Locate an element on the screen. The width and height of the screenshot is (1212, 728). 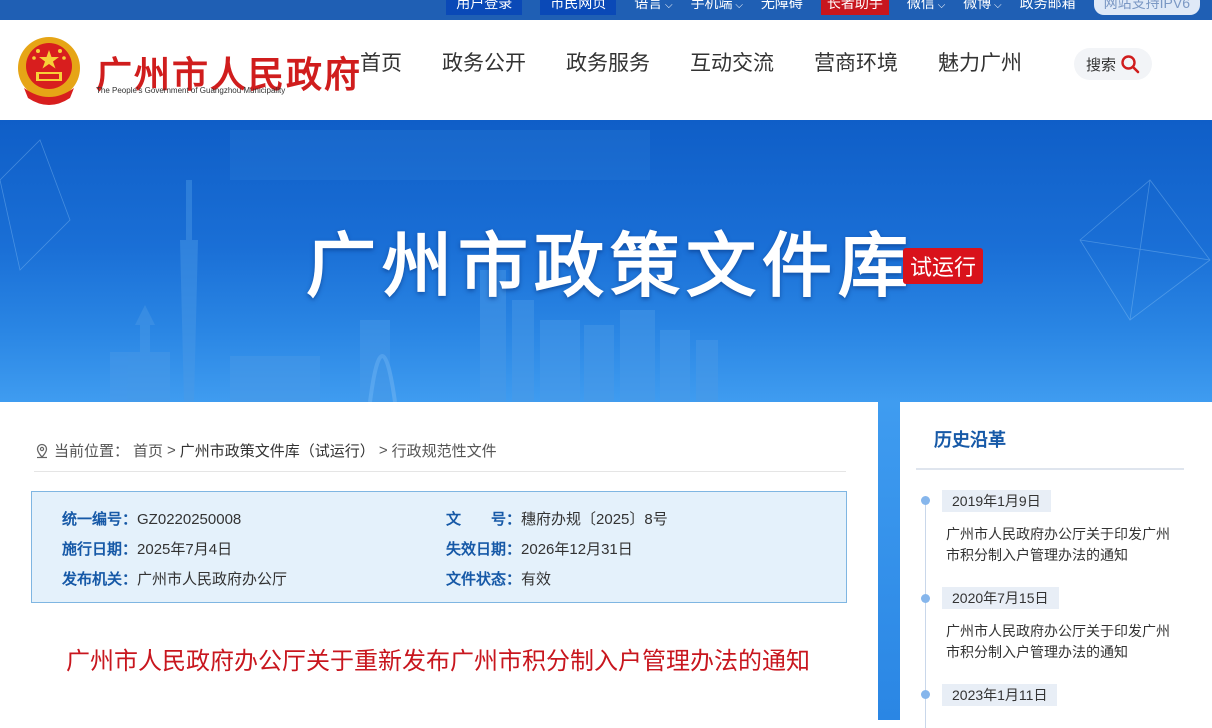
info-effective: 施行日期：2025年7月4日 is located at coordinates (147, 548).